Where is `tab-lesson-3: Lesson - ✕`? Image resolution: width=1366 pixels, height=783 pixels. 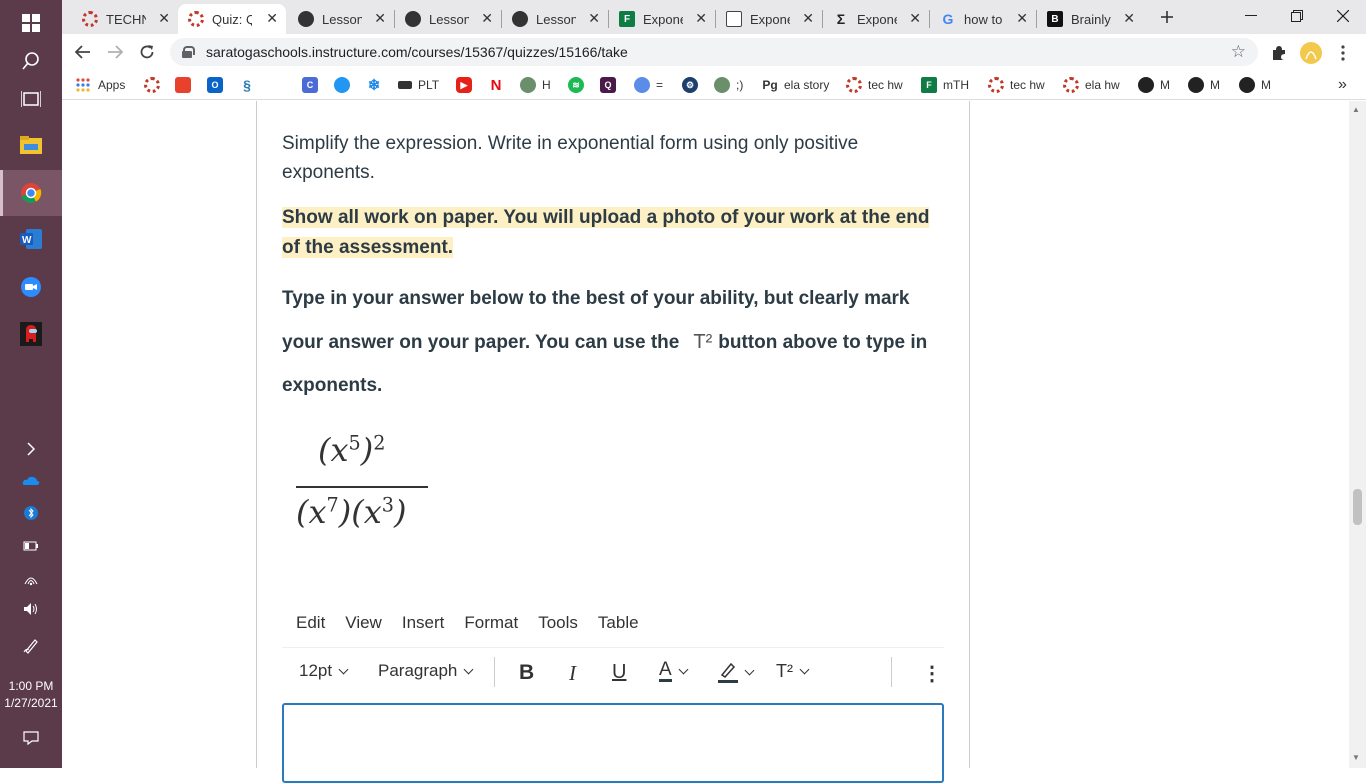
tab-lesson-3: Lesson - ✕ is located at coordinates (555, 19).